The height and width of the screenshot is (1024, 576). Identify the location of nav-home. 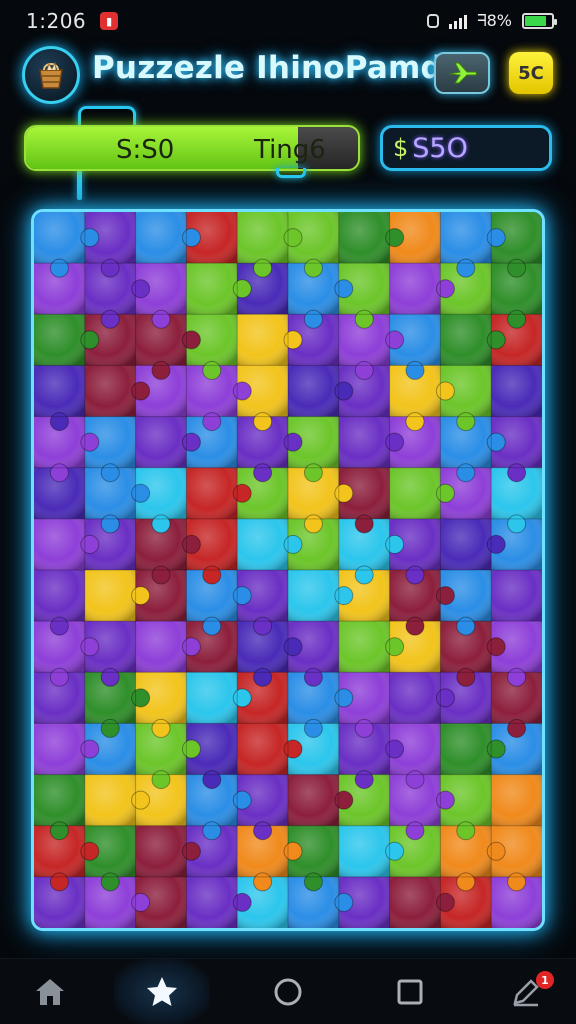
(50, 991).